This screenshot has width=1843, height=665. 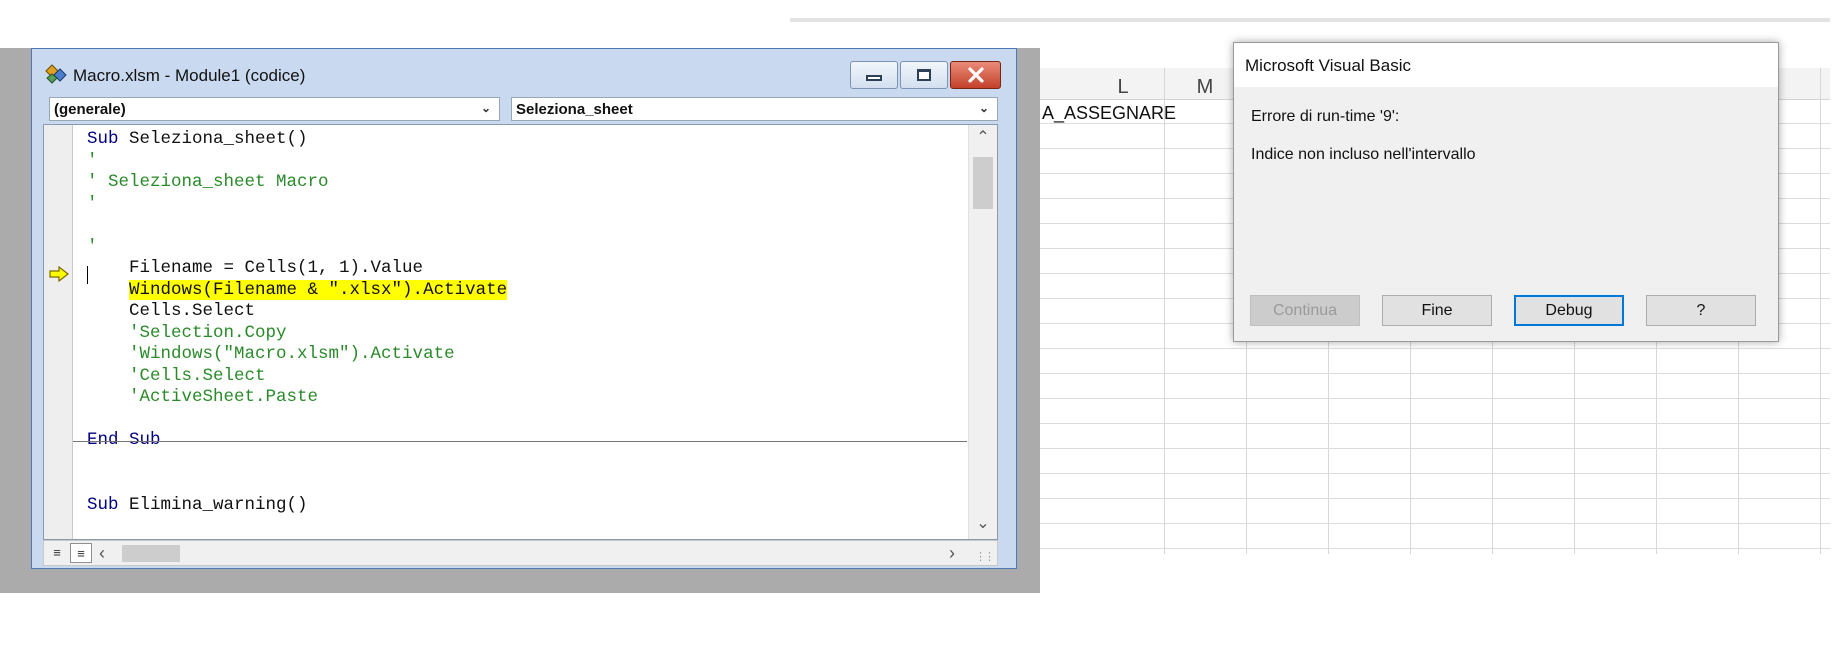 What do you see at coordinates (297, 334) in the screenshot?
I see `code-line: 'Selection.Copy` at bounding box center [297, 334].